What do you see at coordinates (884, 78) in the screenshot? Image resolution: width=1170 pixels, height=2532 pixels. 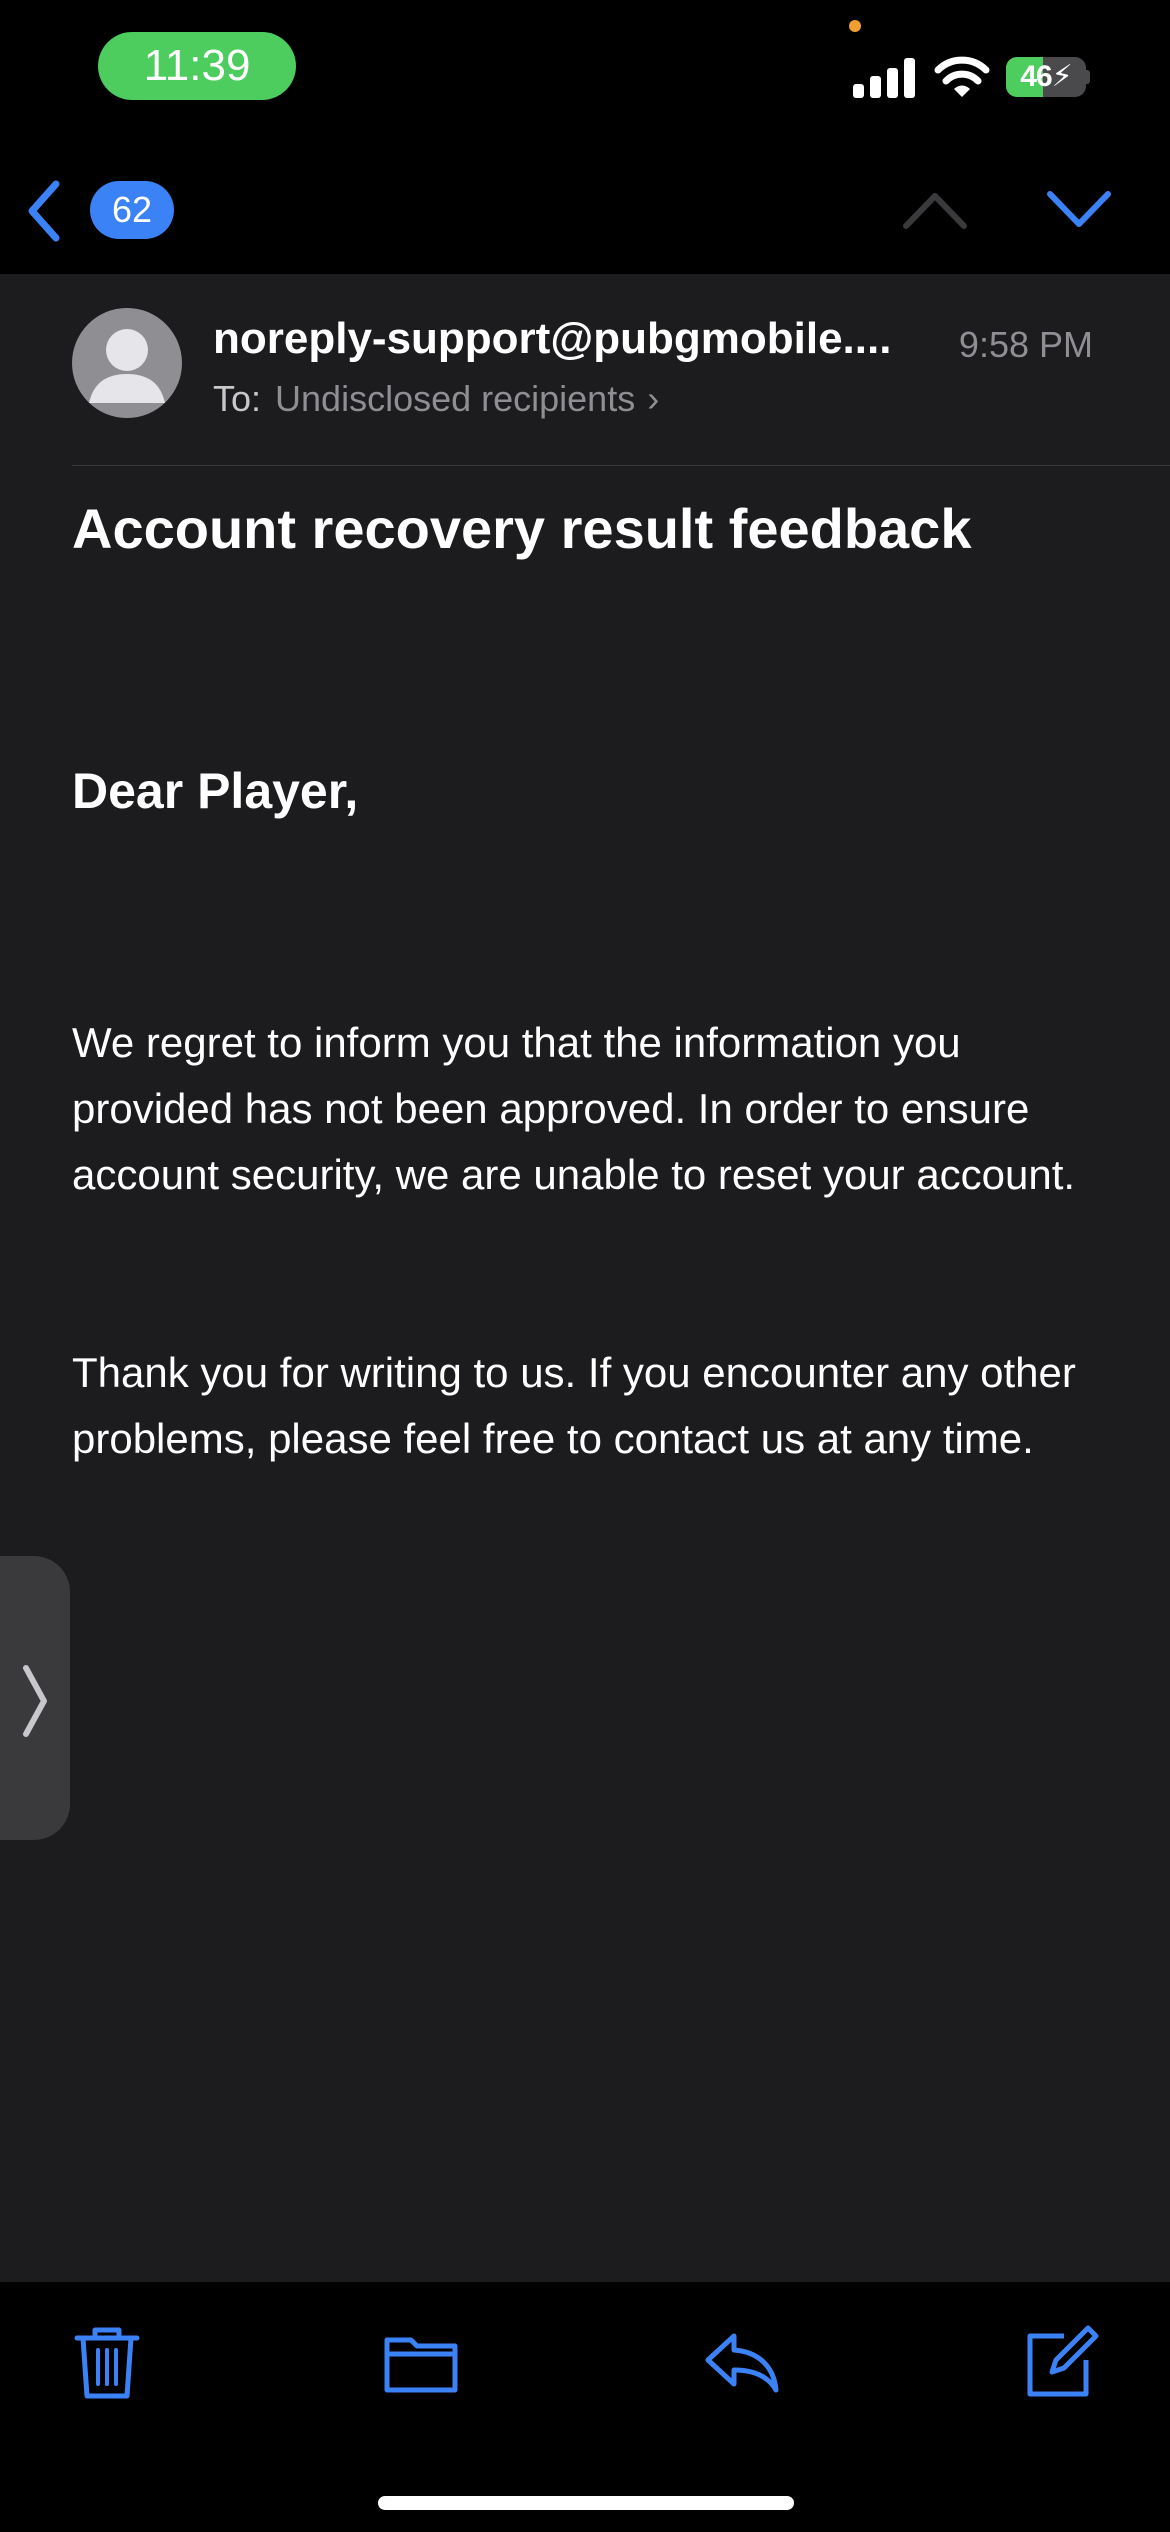 I see `signal-icon` at bounding box center [884, 78].